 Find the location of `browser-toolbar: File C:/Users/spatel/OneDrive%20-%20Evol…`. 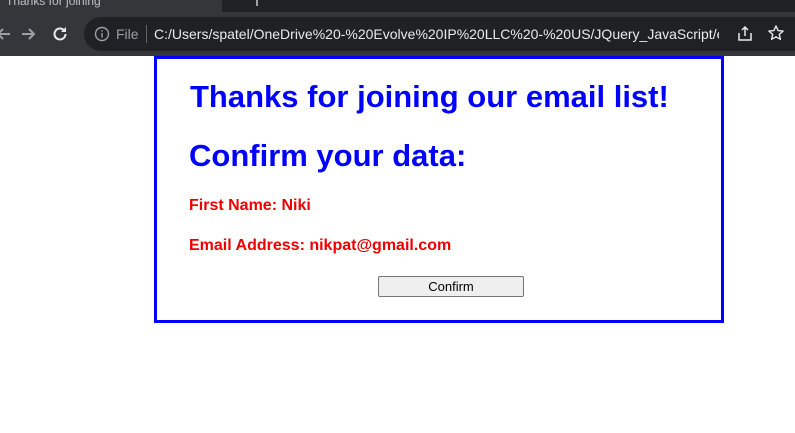

browser-toolbar: File C:/Users/spatel/OneDrive%20-%20Evol… is located at coordinates (397, 34).